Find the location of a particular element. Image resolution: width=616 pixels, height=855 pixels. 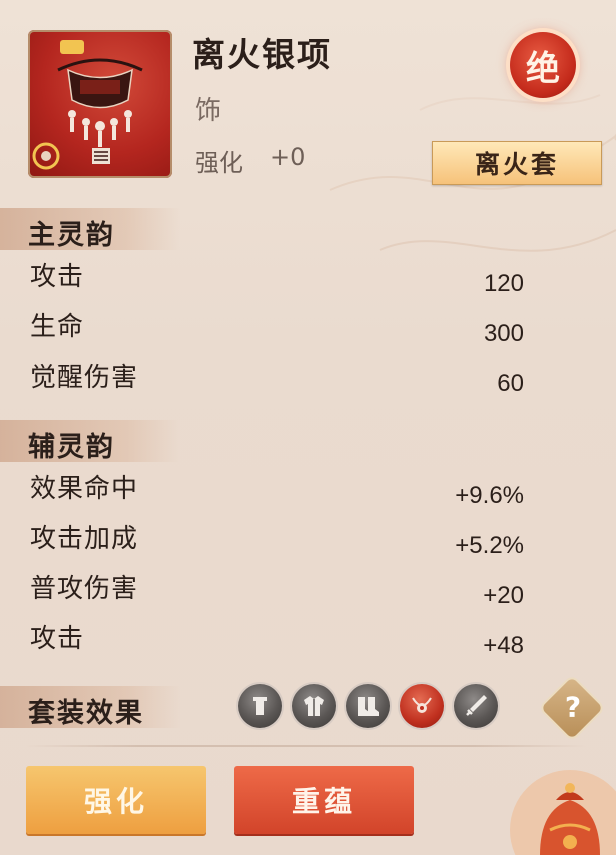

set-name-tag: 离火套 is located at coordinates (517, 163).